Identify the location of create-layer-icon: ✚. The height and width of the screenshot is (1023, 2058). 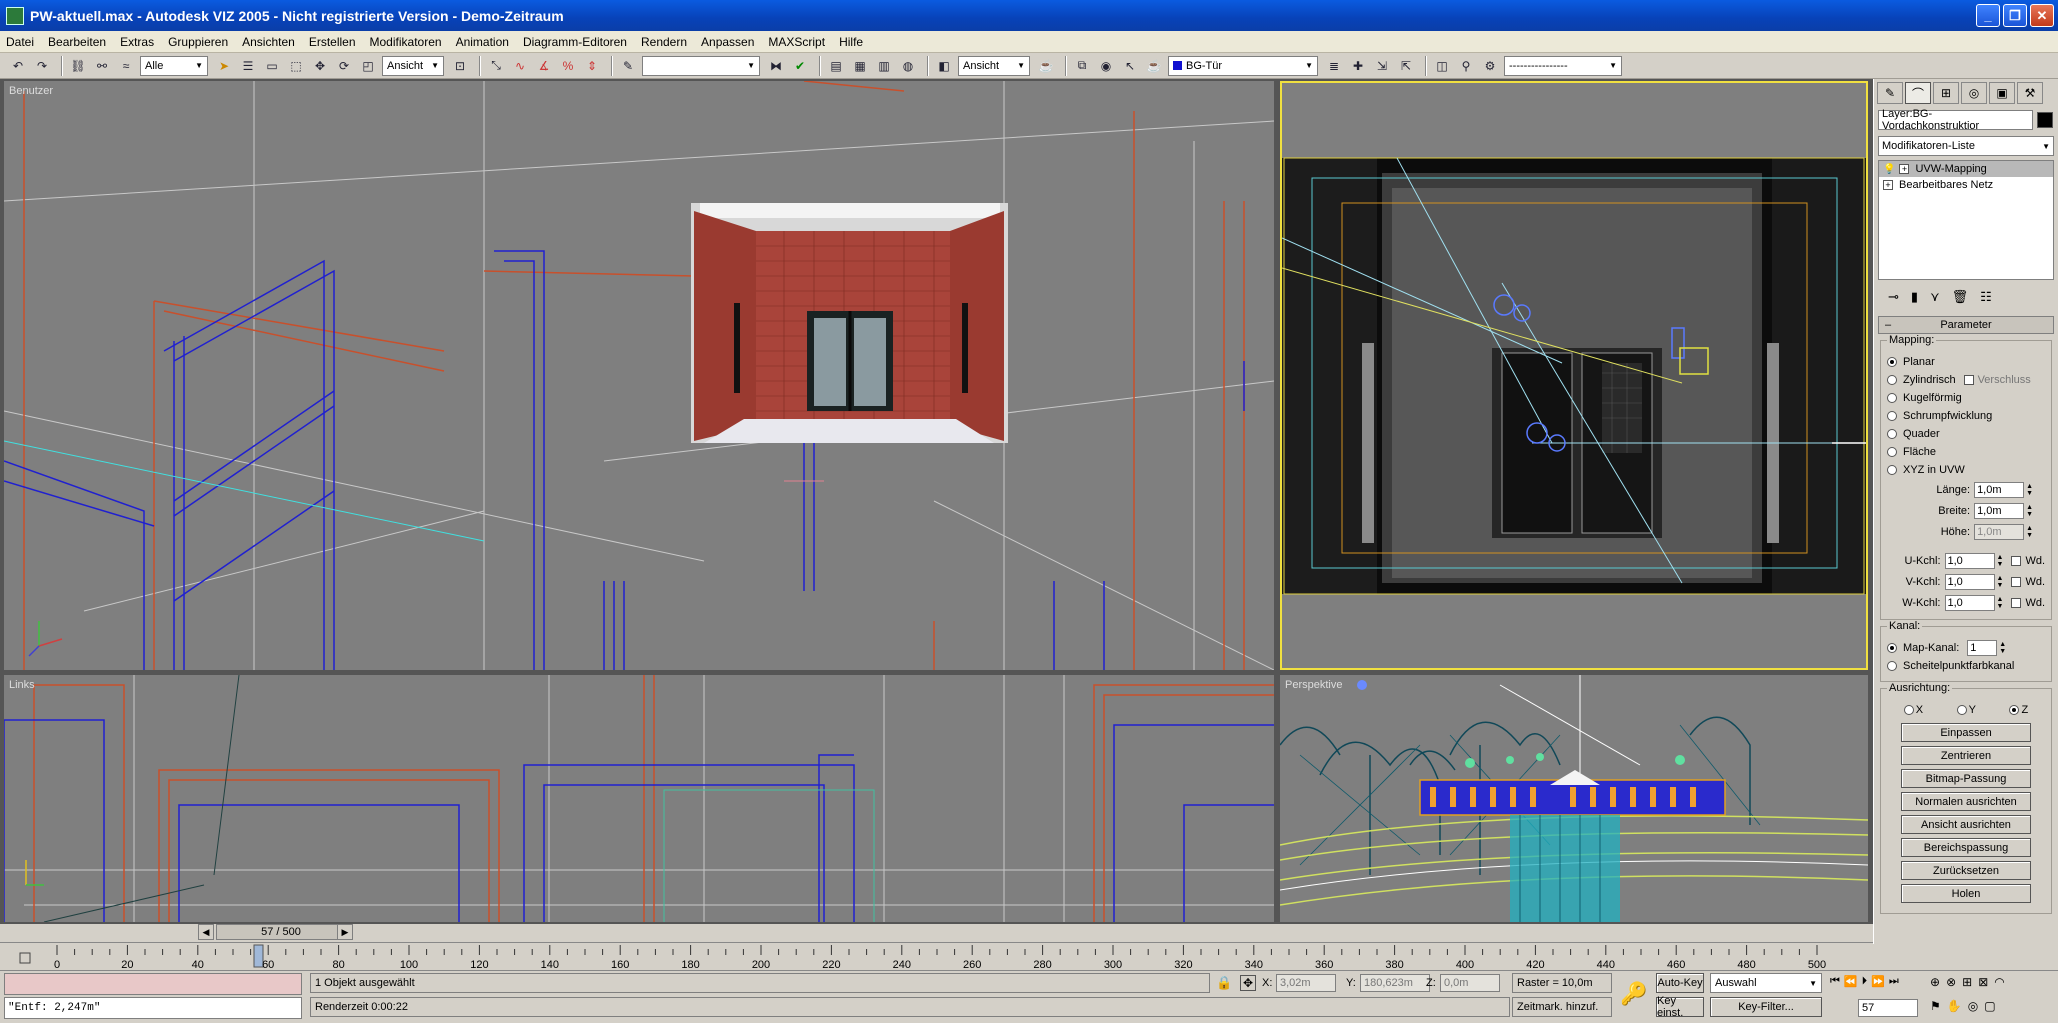
(1358, 66).